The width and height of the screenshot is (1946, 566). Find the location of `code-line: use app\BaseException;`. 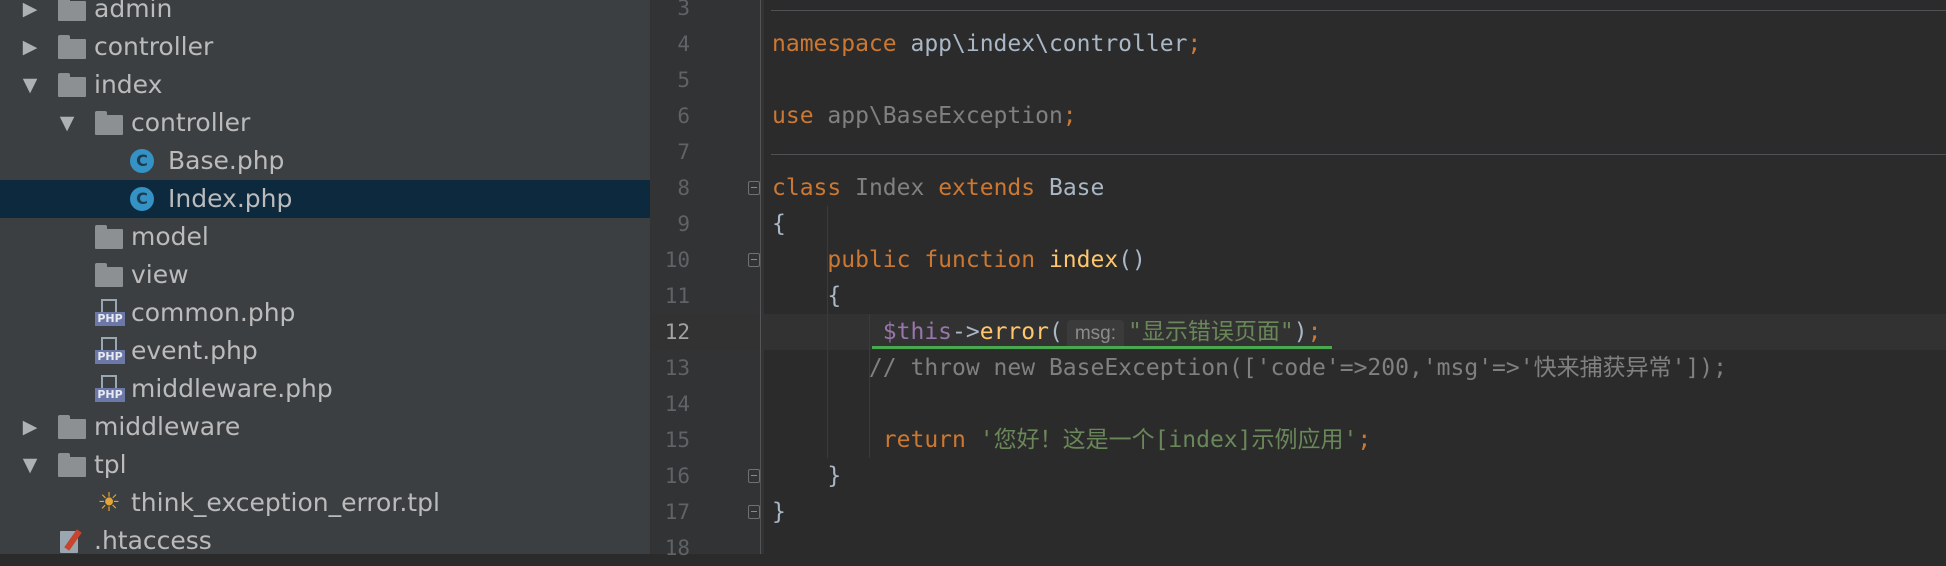

code-line: use app\BaseException; is located at coordinates (924, 116).